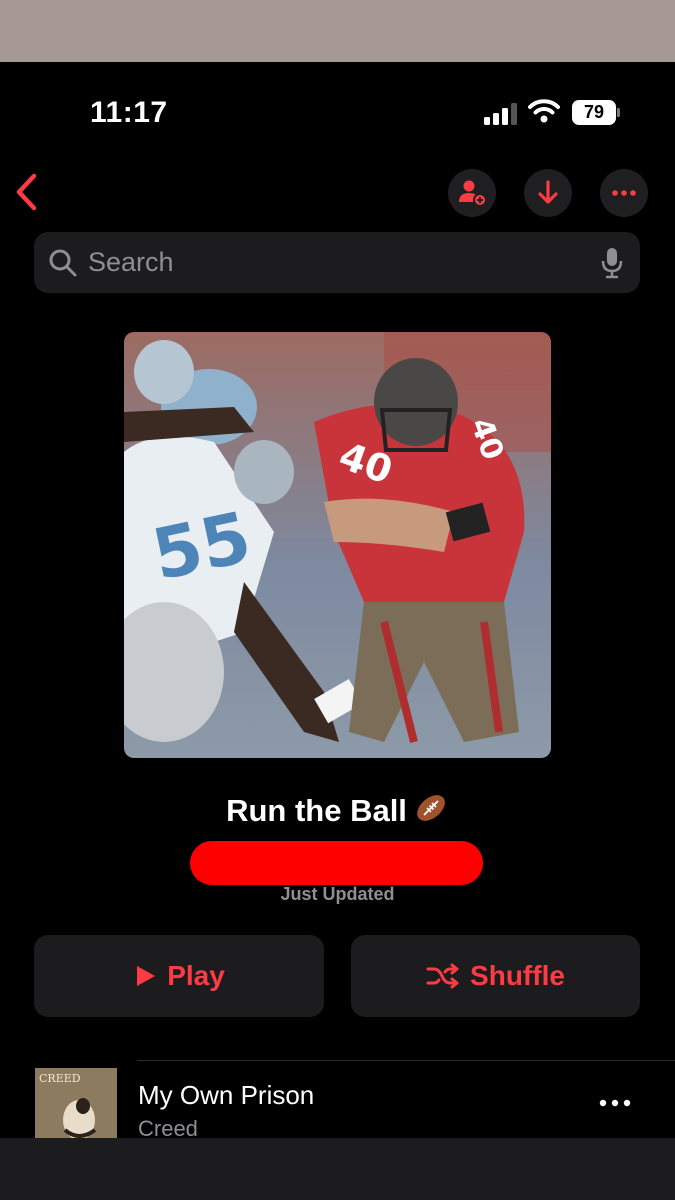  I want to click on search-input, so click(328, 262).